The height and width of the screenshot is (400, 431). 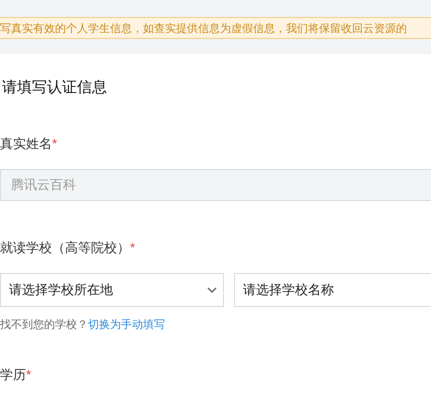 I want to click on hint-text: 找不到您的学校？切换为手动填写, so click(x=83, y=325).